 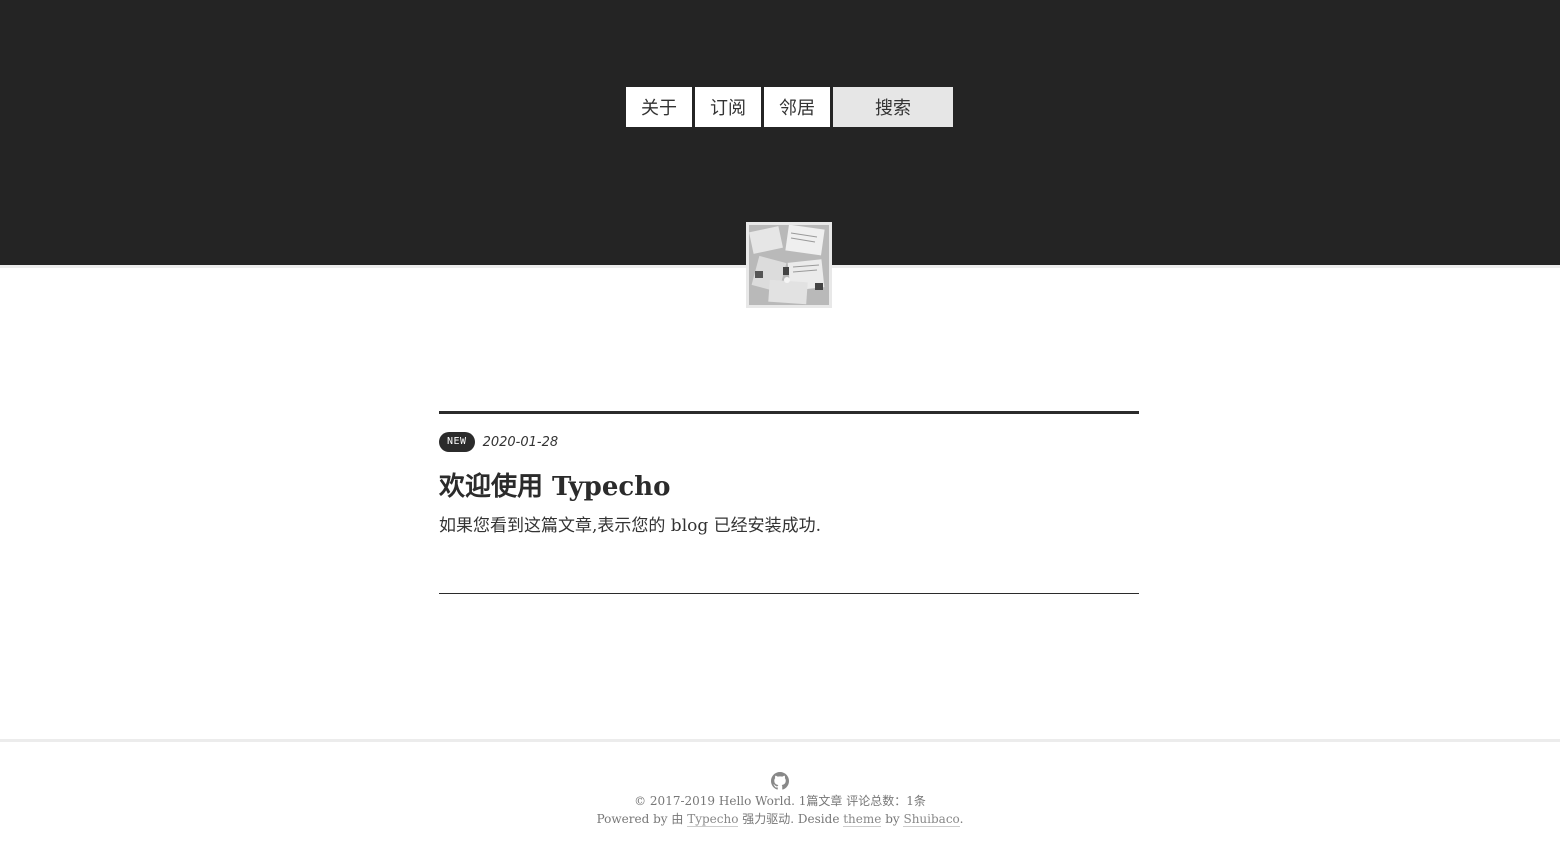 What do you see at coordinates (797, 107) in the screenshot?
I see `nav-item-neighbors: 邻居` at bounding box center [797, 107].